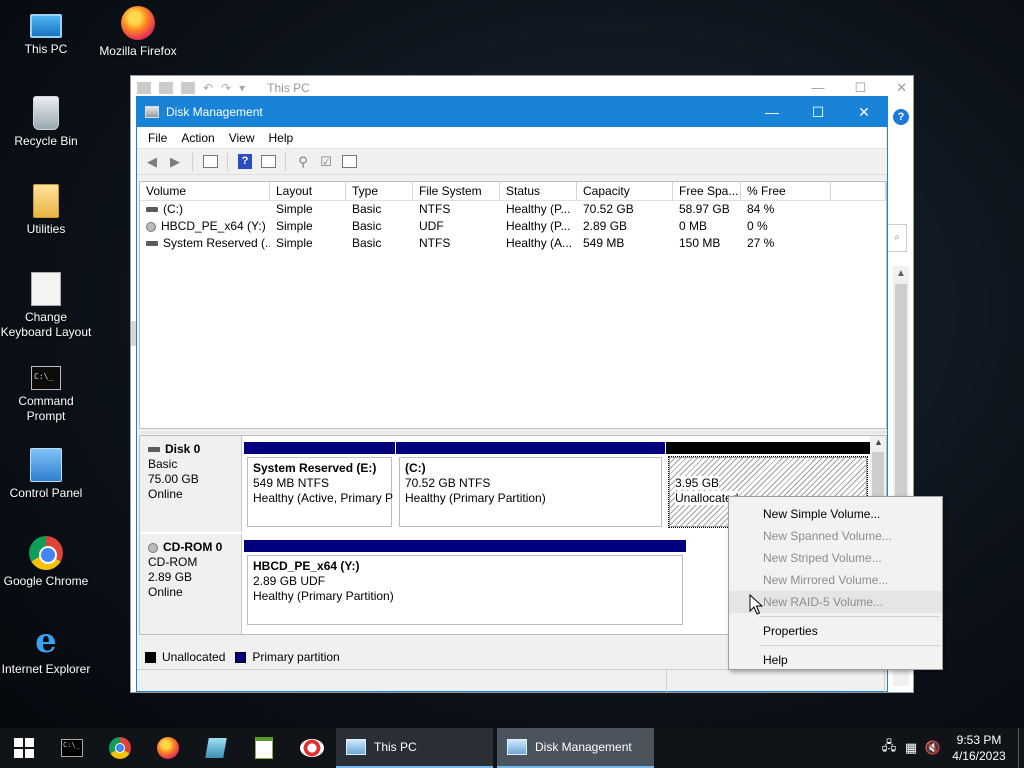  What do you see at coordinates (157, 138) in the screenshot?
I see `menu-file: File` at bounding box center [157, 138].